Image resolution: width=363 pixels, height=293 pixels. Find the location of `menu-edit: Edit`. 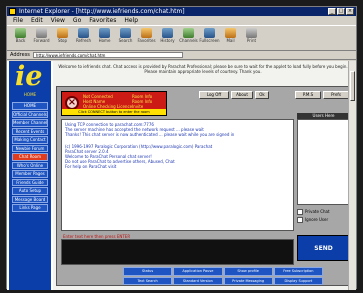

menu-edit: Edit is located at coordinates (37, 20).